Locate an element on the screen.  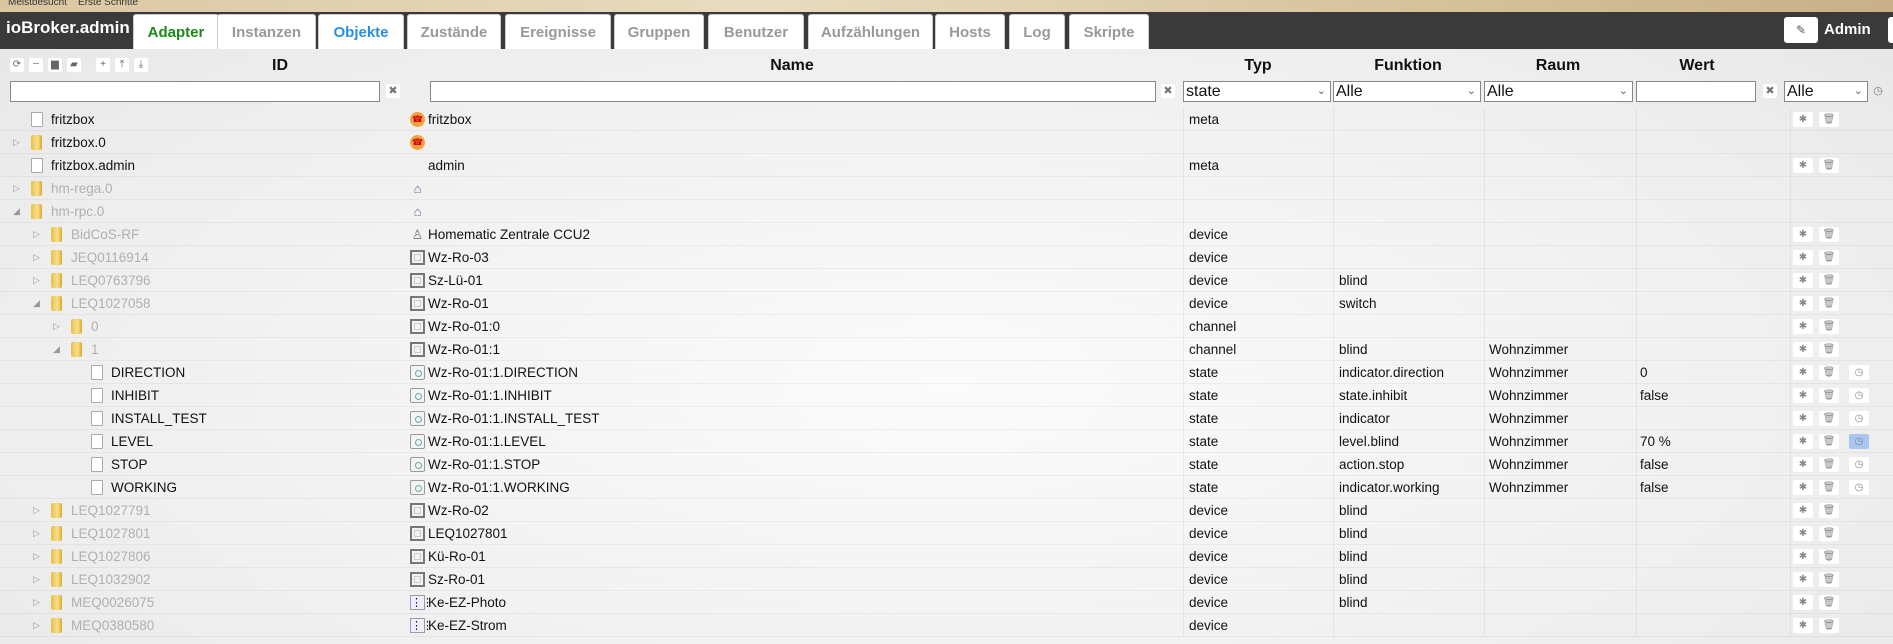
logout-button is located at coordinates (1890, 30).